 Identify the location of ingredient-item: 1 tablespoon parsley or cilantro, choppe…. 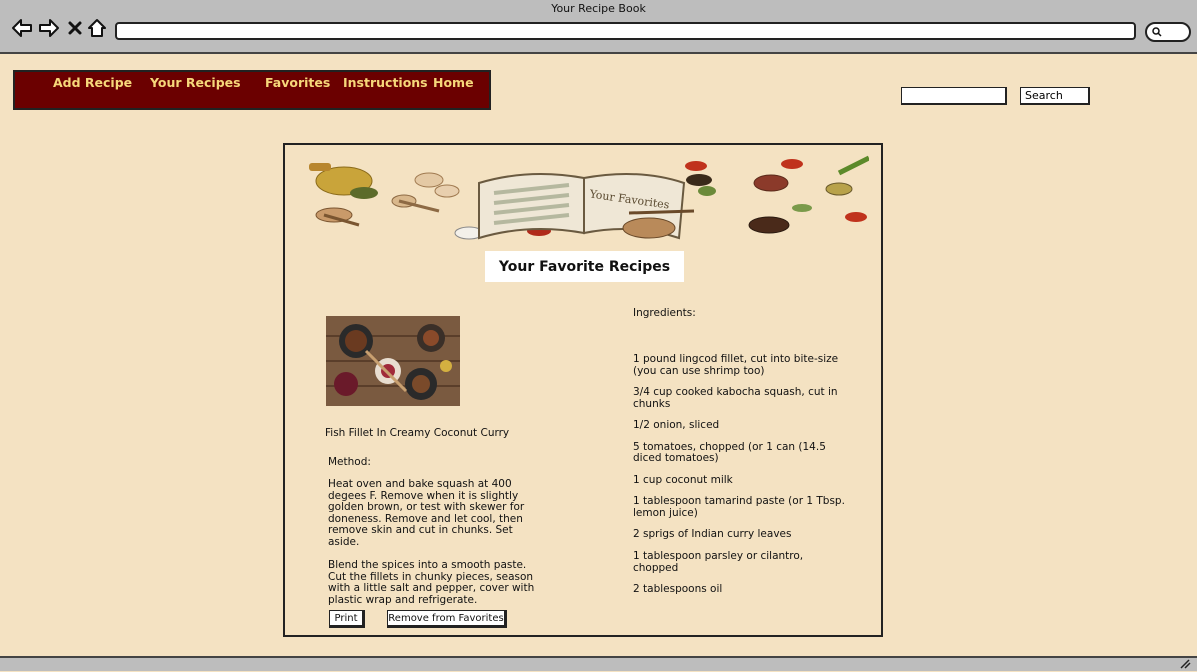
(718, 562).